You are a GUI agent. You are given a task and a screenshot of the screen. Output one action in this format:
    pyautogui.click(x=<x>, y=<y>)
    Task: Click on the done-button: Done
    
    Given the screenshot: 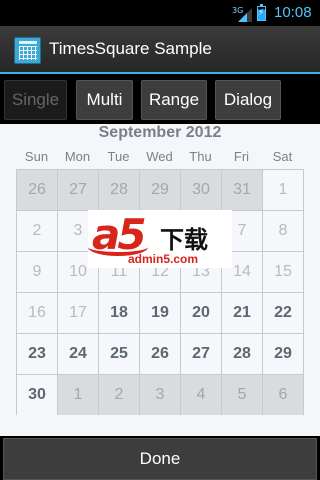 What is the action you would take?
    pyautogui.click(x=160, y=459)
    